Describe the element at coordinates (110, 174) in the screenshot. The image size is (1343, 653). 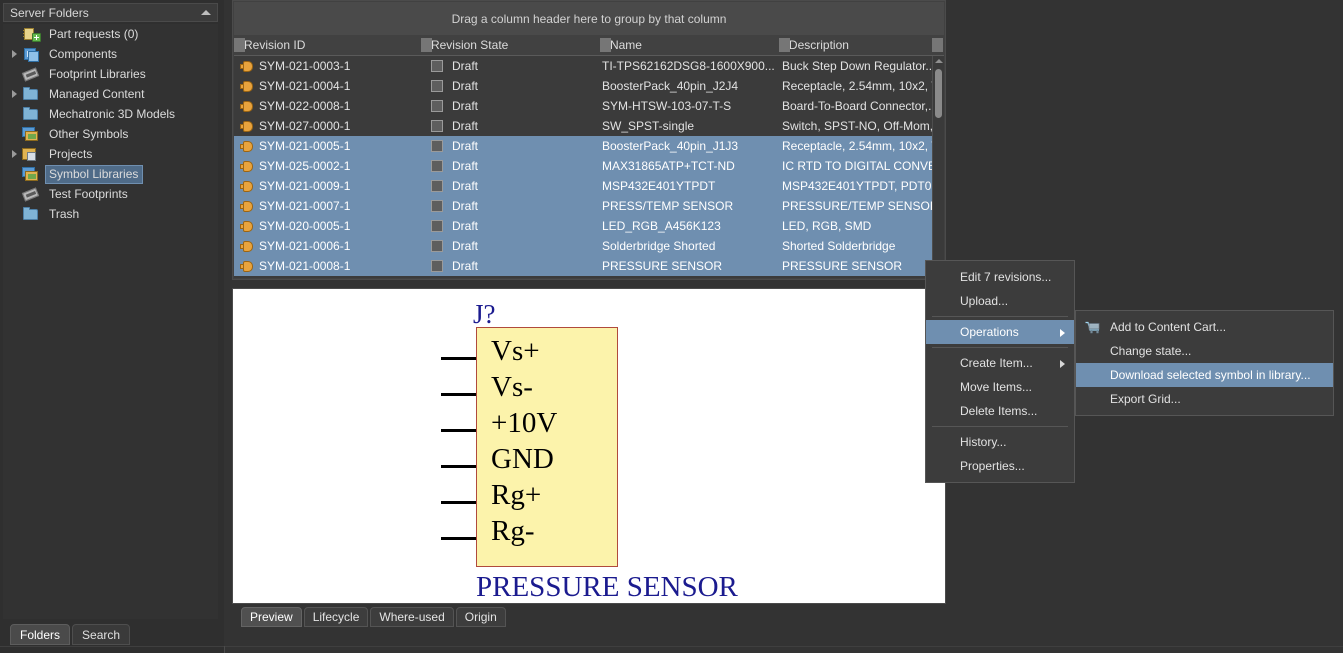
I see `sidebar-item-symbol-libraries: Symbol Libraries` at that location.